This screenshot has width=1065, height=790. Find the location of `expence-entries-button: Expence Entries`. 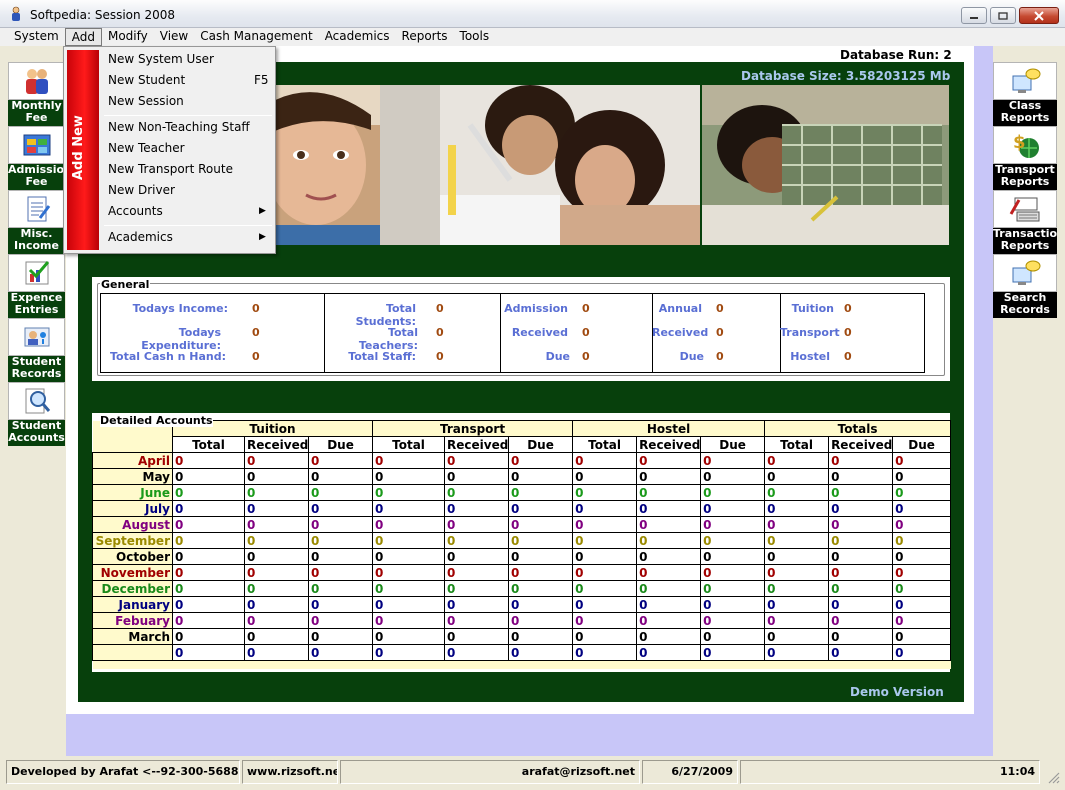

expence-entries-button: Expence Entries is located at coordinates (36, 286).